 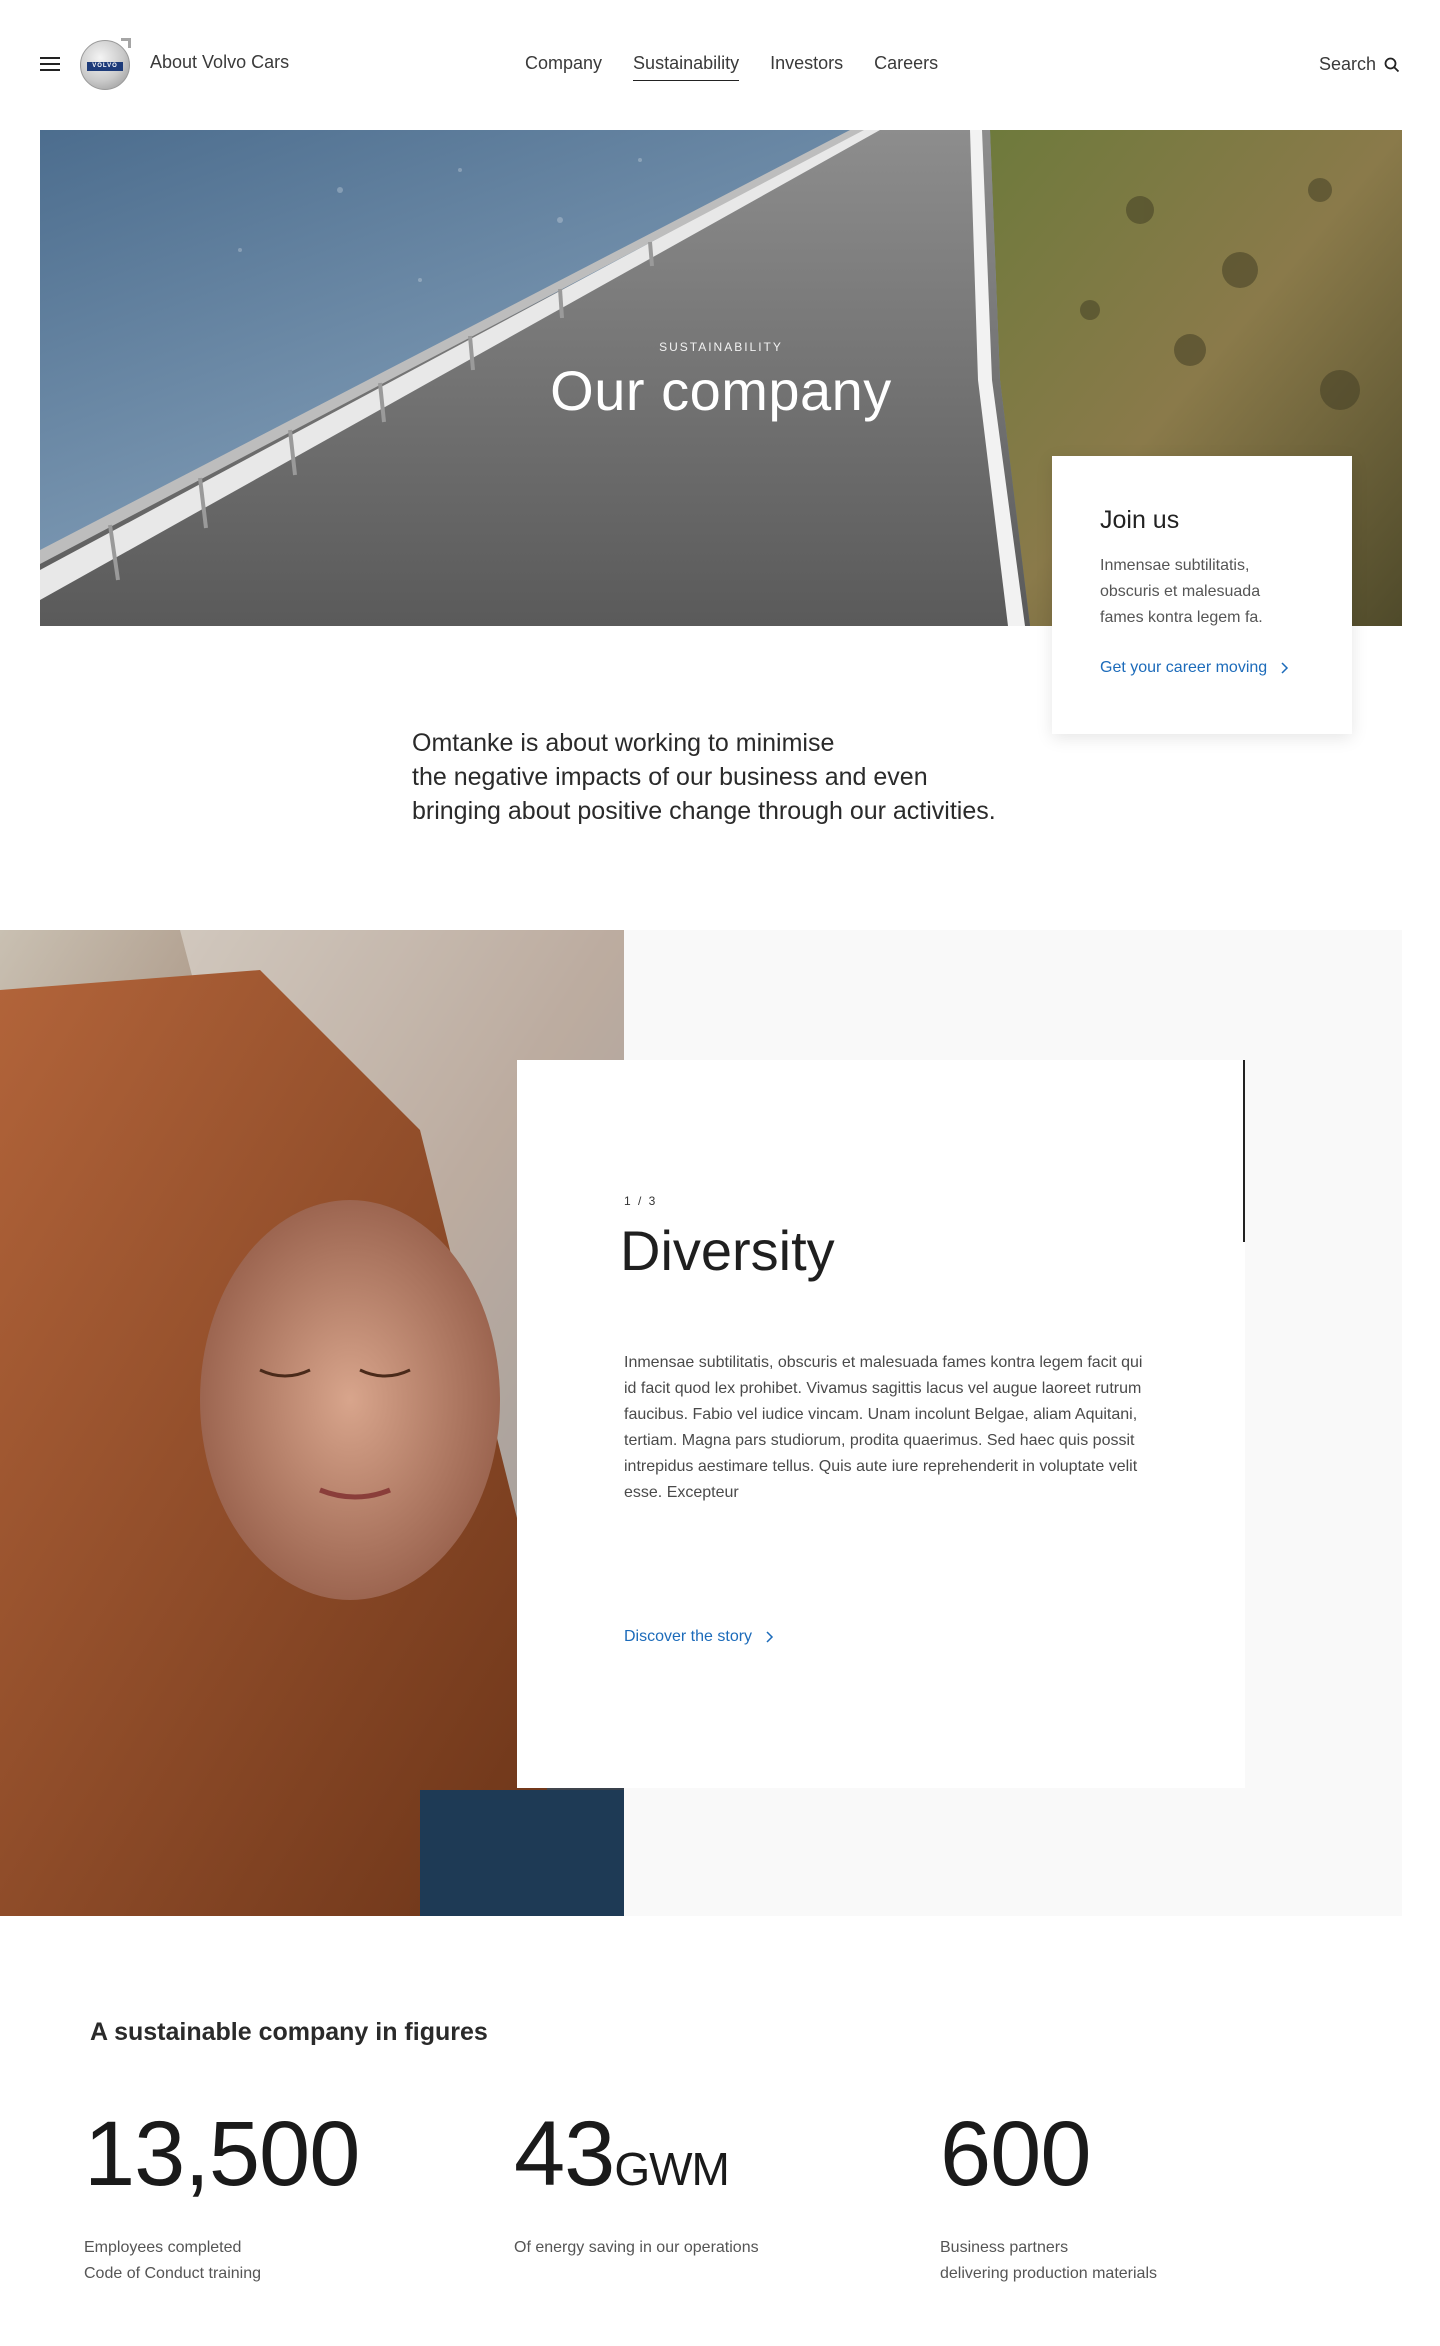 What do you see at coordinates (806, 67) in the screenshot?
I see `nav-item-investors: Investors` at bounding box center [806, 67].